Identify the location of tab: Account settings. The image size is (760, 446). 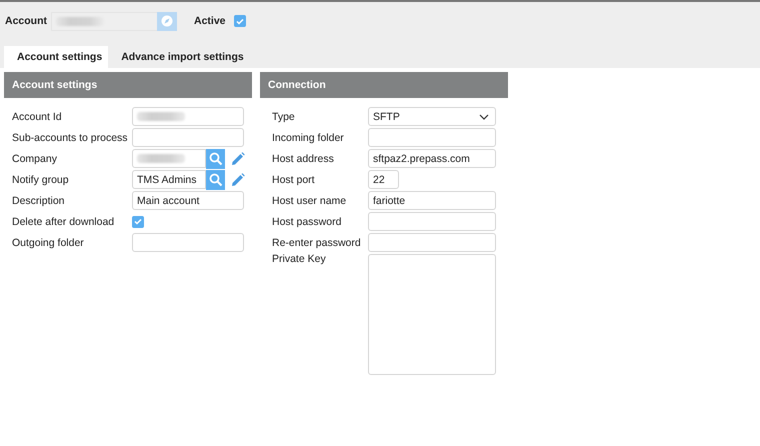
(56, 57).